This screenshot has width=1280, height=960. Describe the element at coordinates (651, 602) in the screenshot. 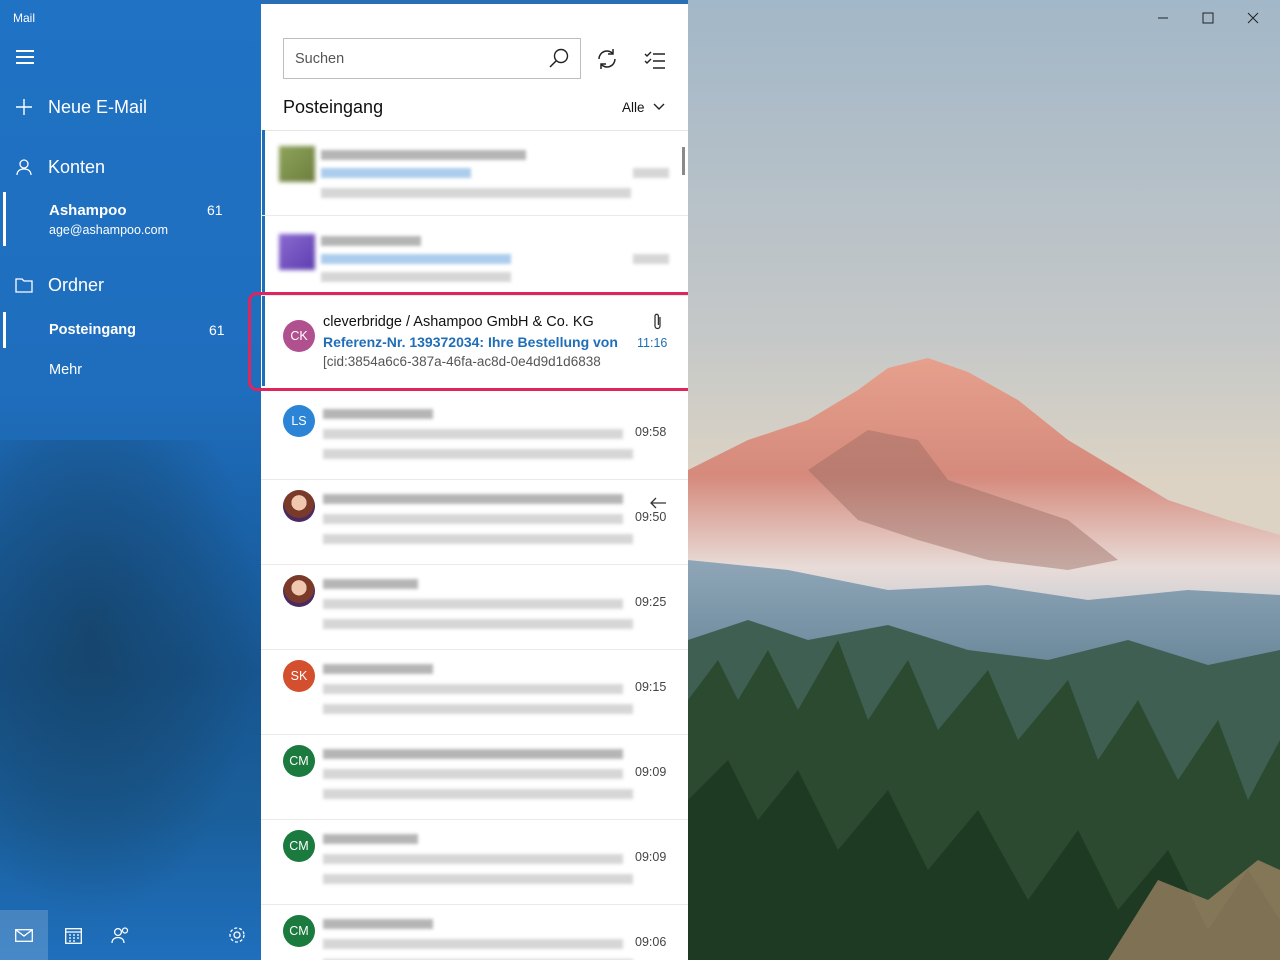

I see `message-time: 09:25` at that location.